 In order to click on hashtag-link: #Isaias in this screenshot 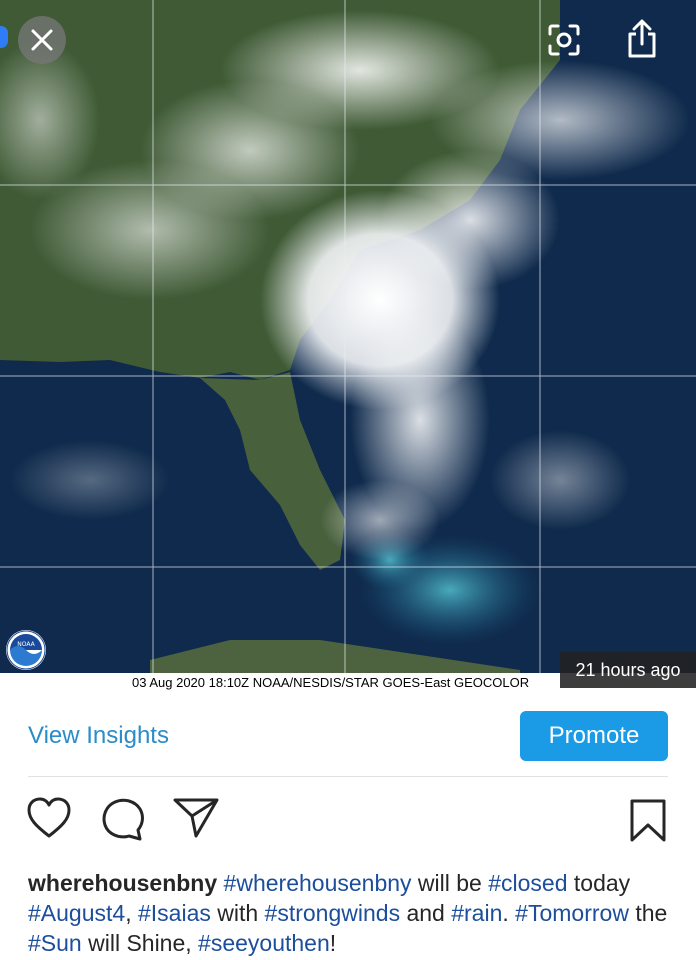, I will do `click(174, 913)`.